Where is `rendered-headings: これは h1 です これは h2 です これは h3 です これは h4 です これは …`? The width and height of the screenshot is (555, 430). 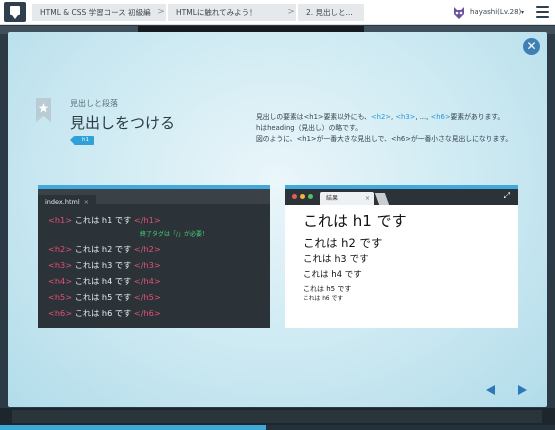
rendered-headings: これは h1 です これは h2 です これは h3 です これは h4 です これは … is located at coordinates (401, 254).